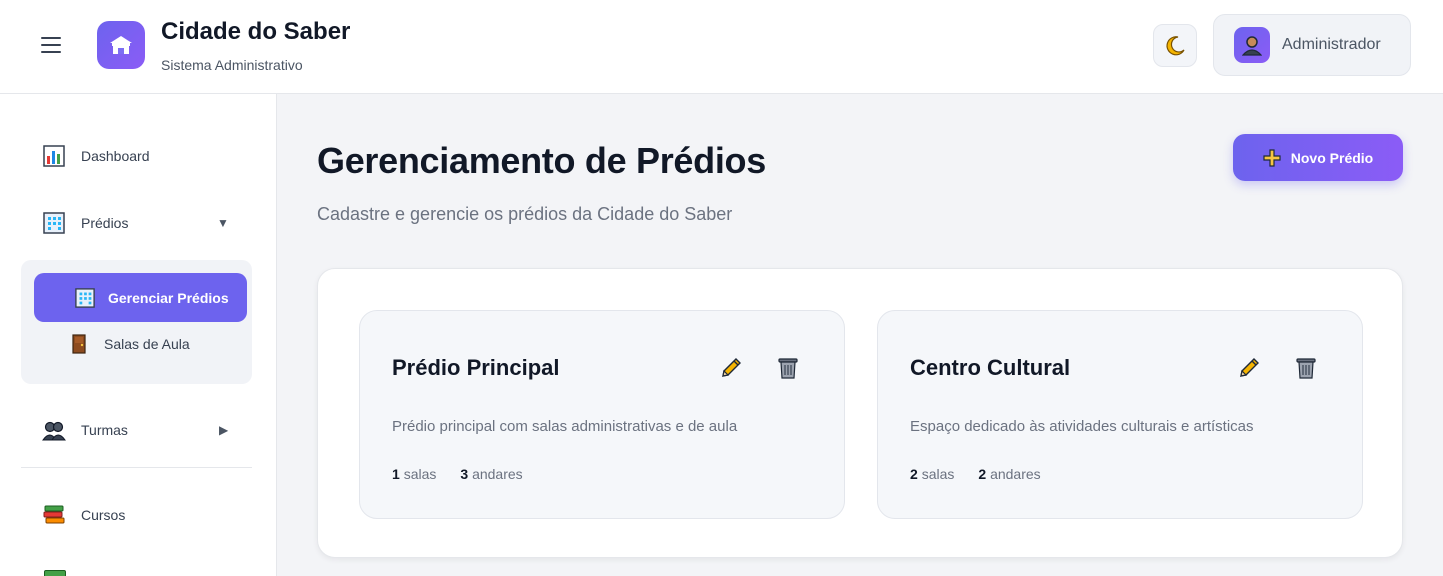 The width and height of the screenshot is (1443, 576). What do you see at coordinates (990, 367) in the screenshot?
I see `building-name: Centro Cultural` at bounding box center [990, 367].